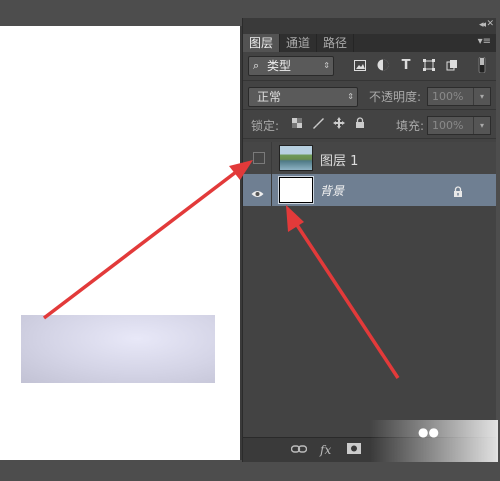 The image size is (500, 481). Describe the element at coordinates (482, 25) in the screenshot. I see `collapse-icon: ◂◂` at that location.